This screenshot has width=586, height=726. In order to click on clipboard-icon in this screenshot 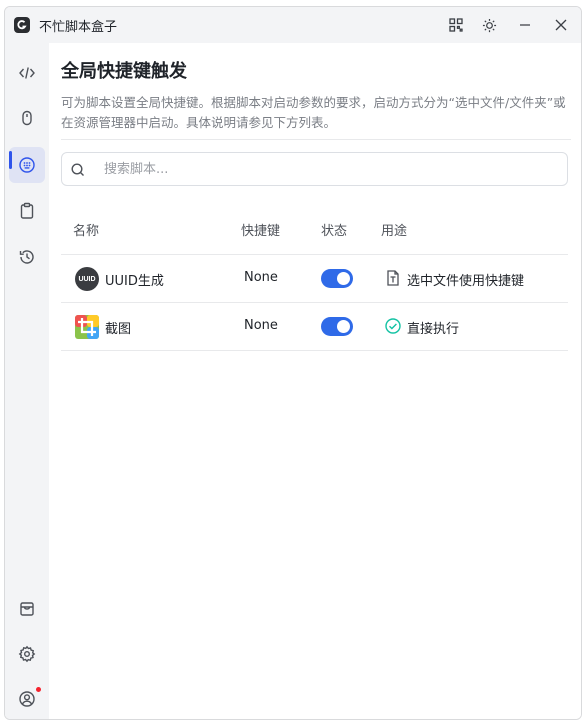, I will do `click(27, 210)`.